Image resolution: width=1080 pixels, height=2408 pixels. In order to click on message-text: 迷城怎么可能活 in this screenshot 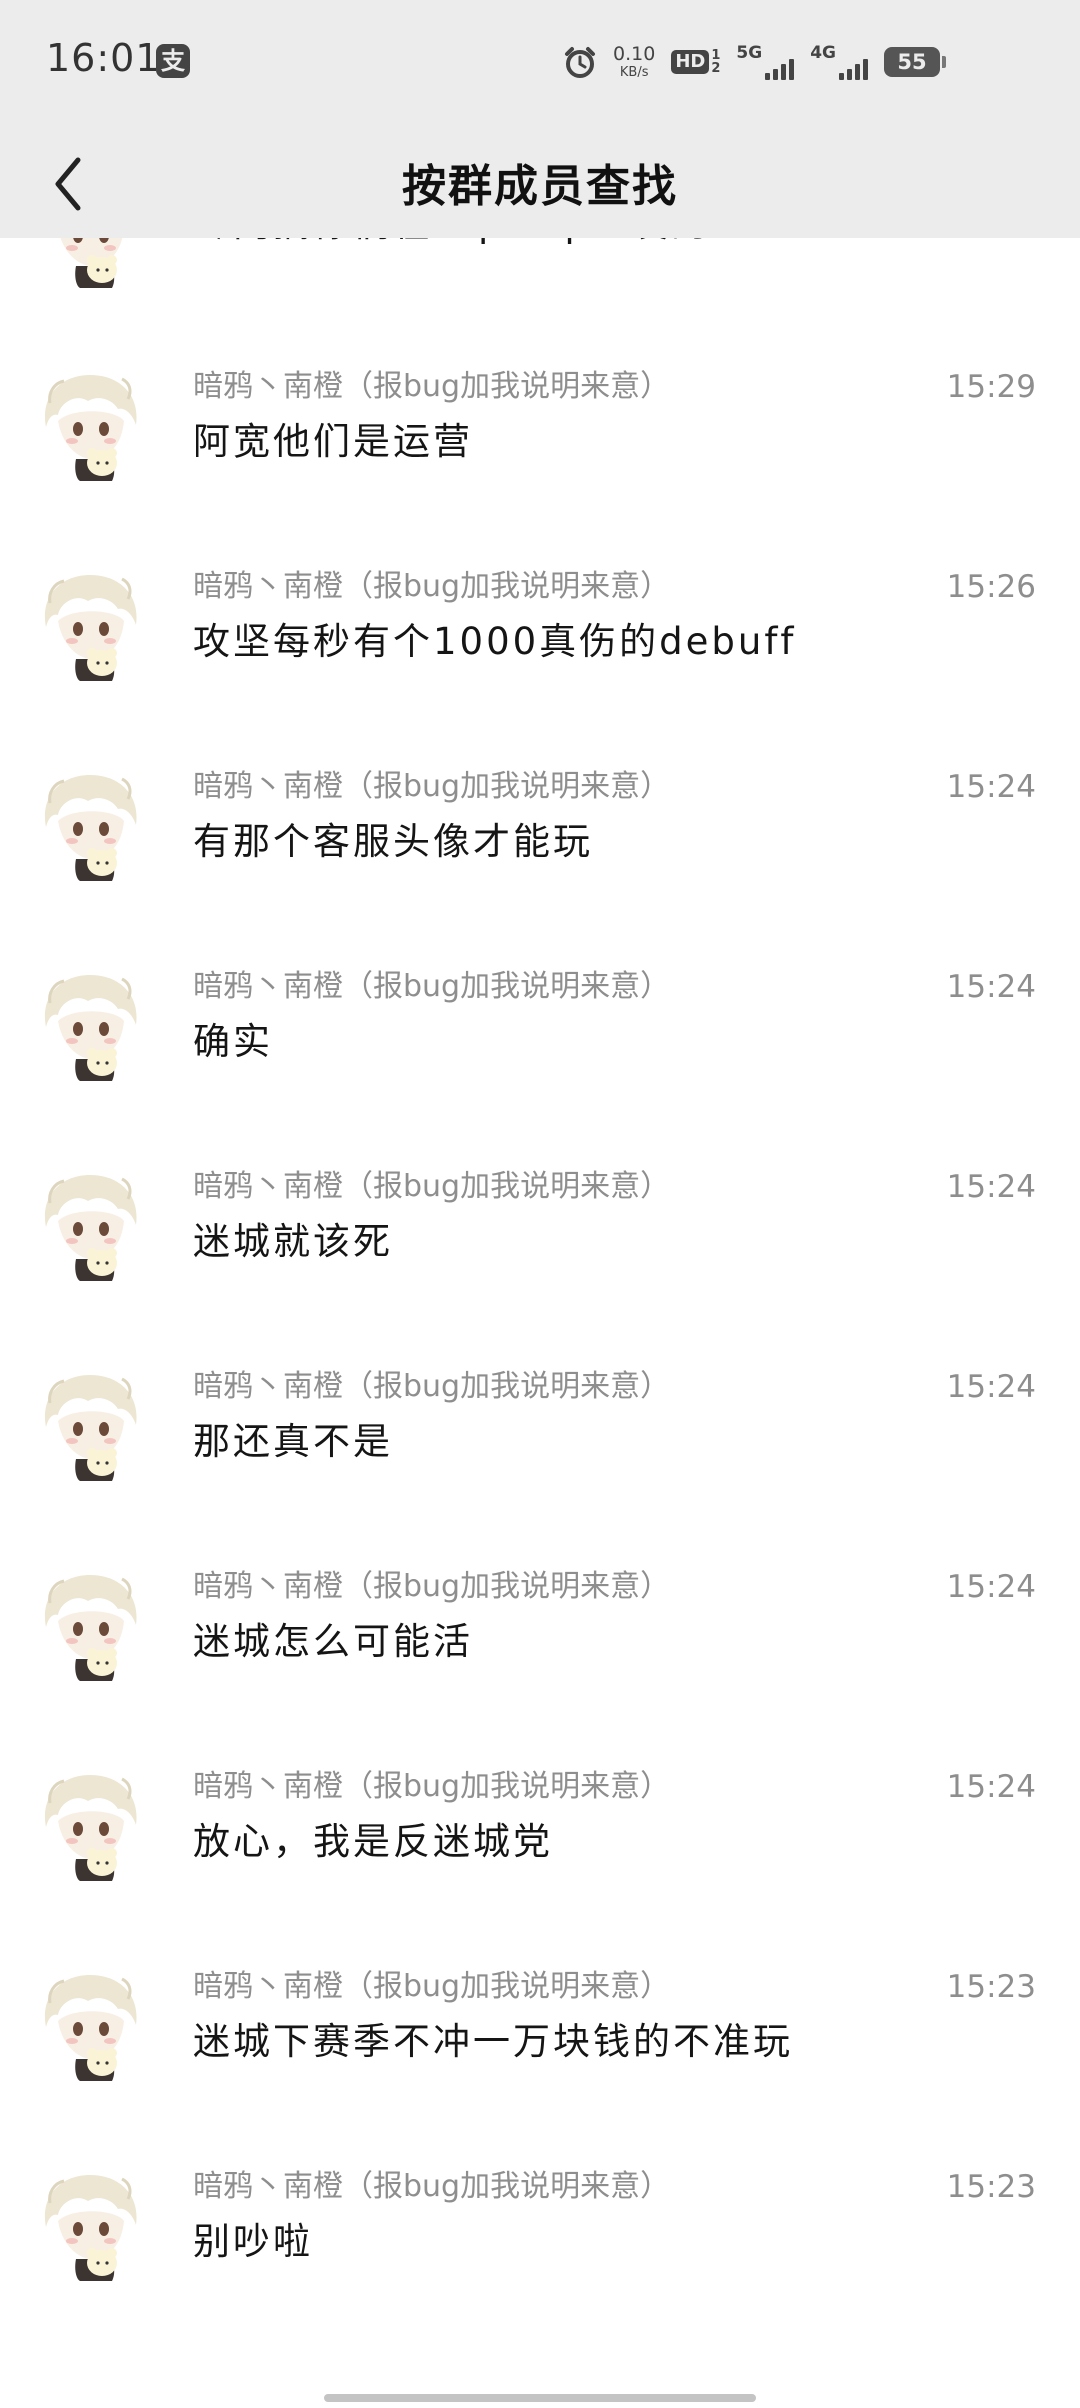, I will do `click(333, 1641)`.